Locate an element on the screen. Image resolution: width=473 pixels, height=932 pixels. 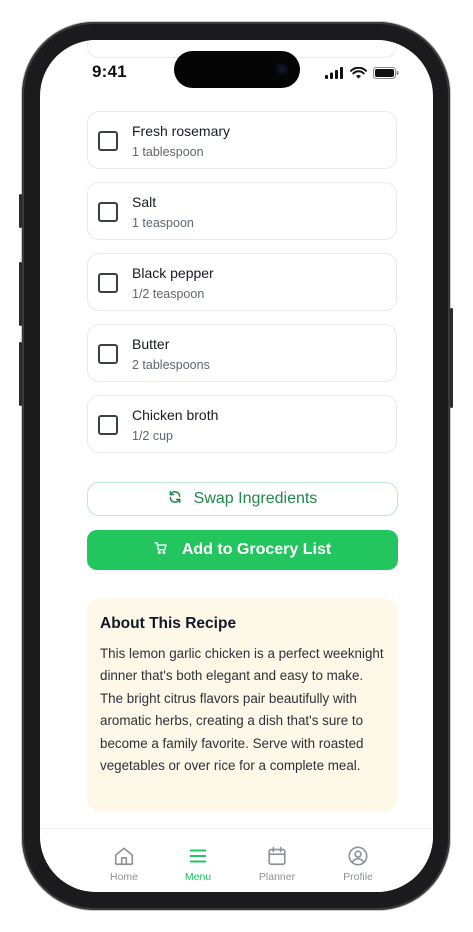
ingredient-name: Black pepper is located at coordinates (173, 273).